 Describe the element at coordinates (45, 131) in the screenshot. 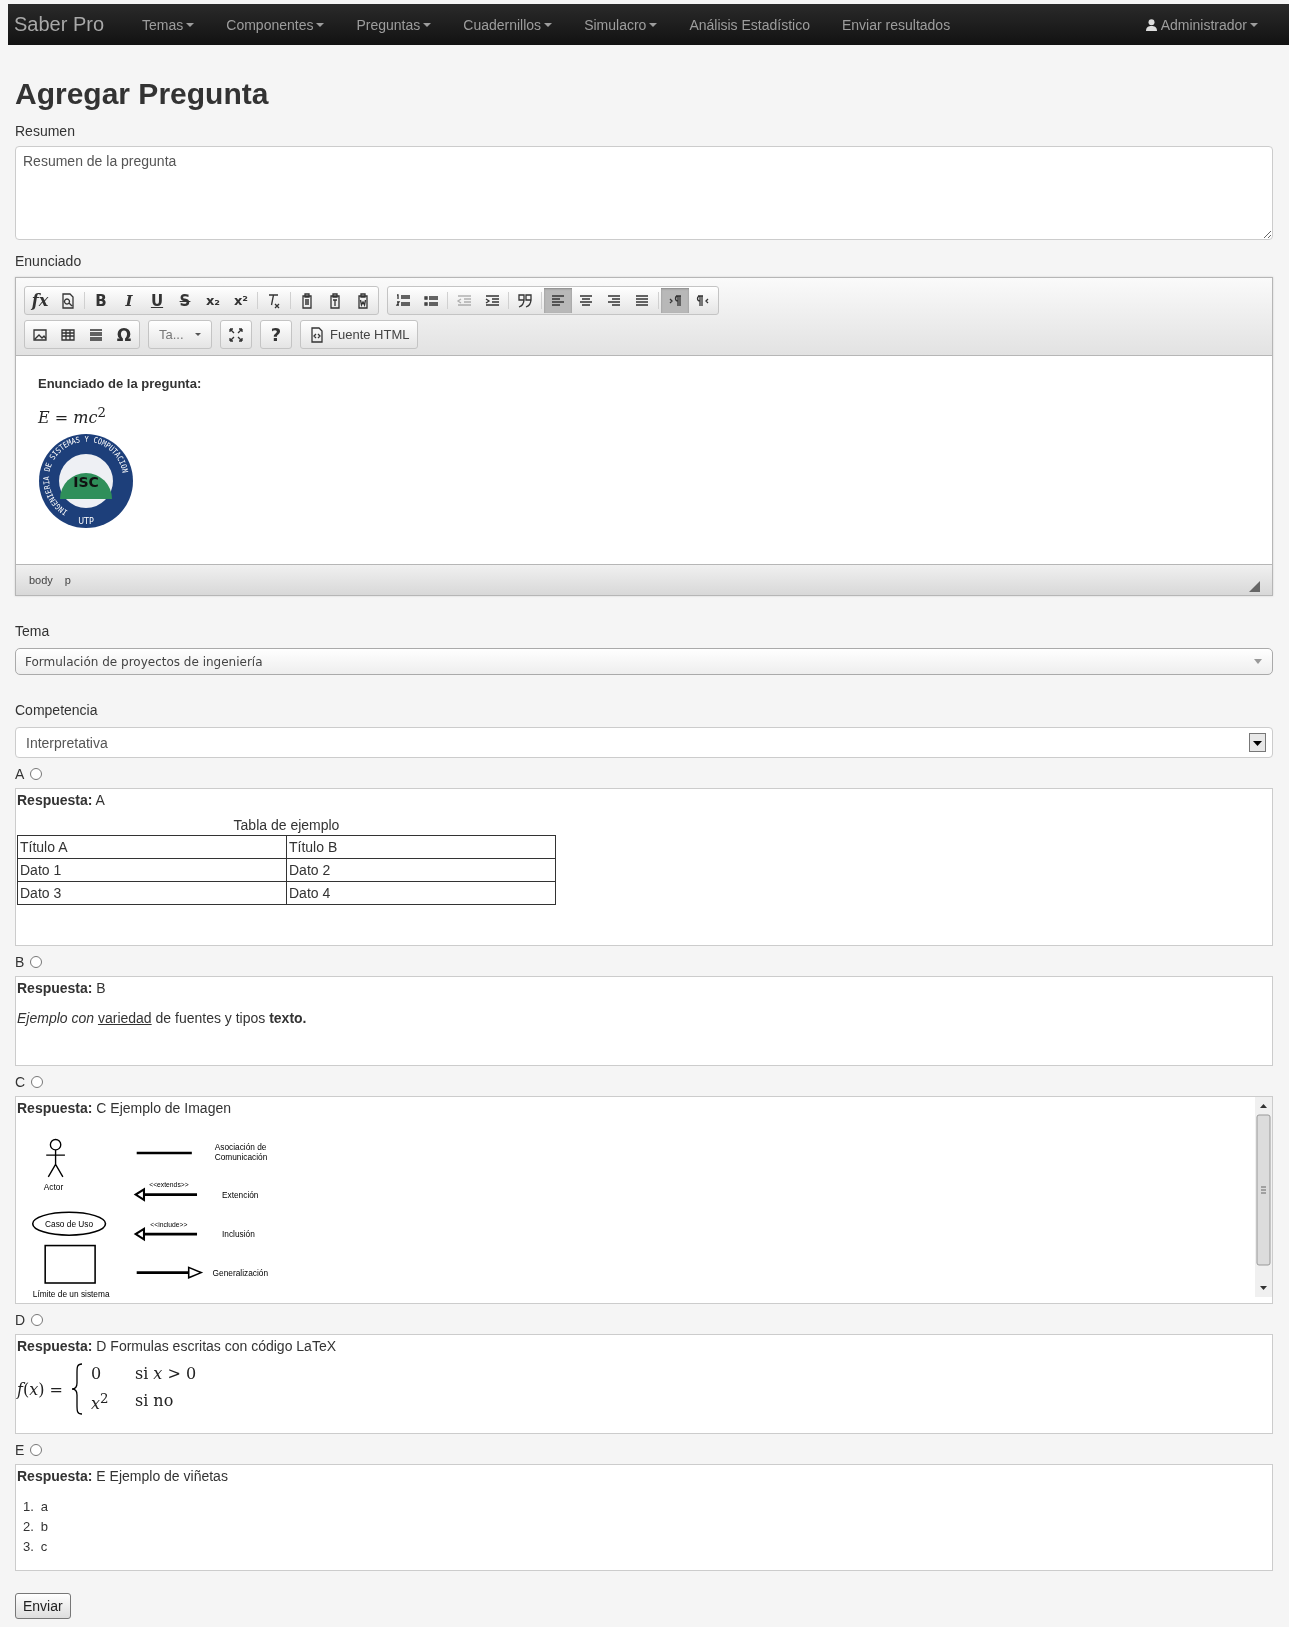

I see `field-label: Resumen` at that location.